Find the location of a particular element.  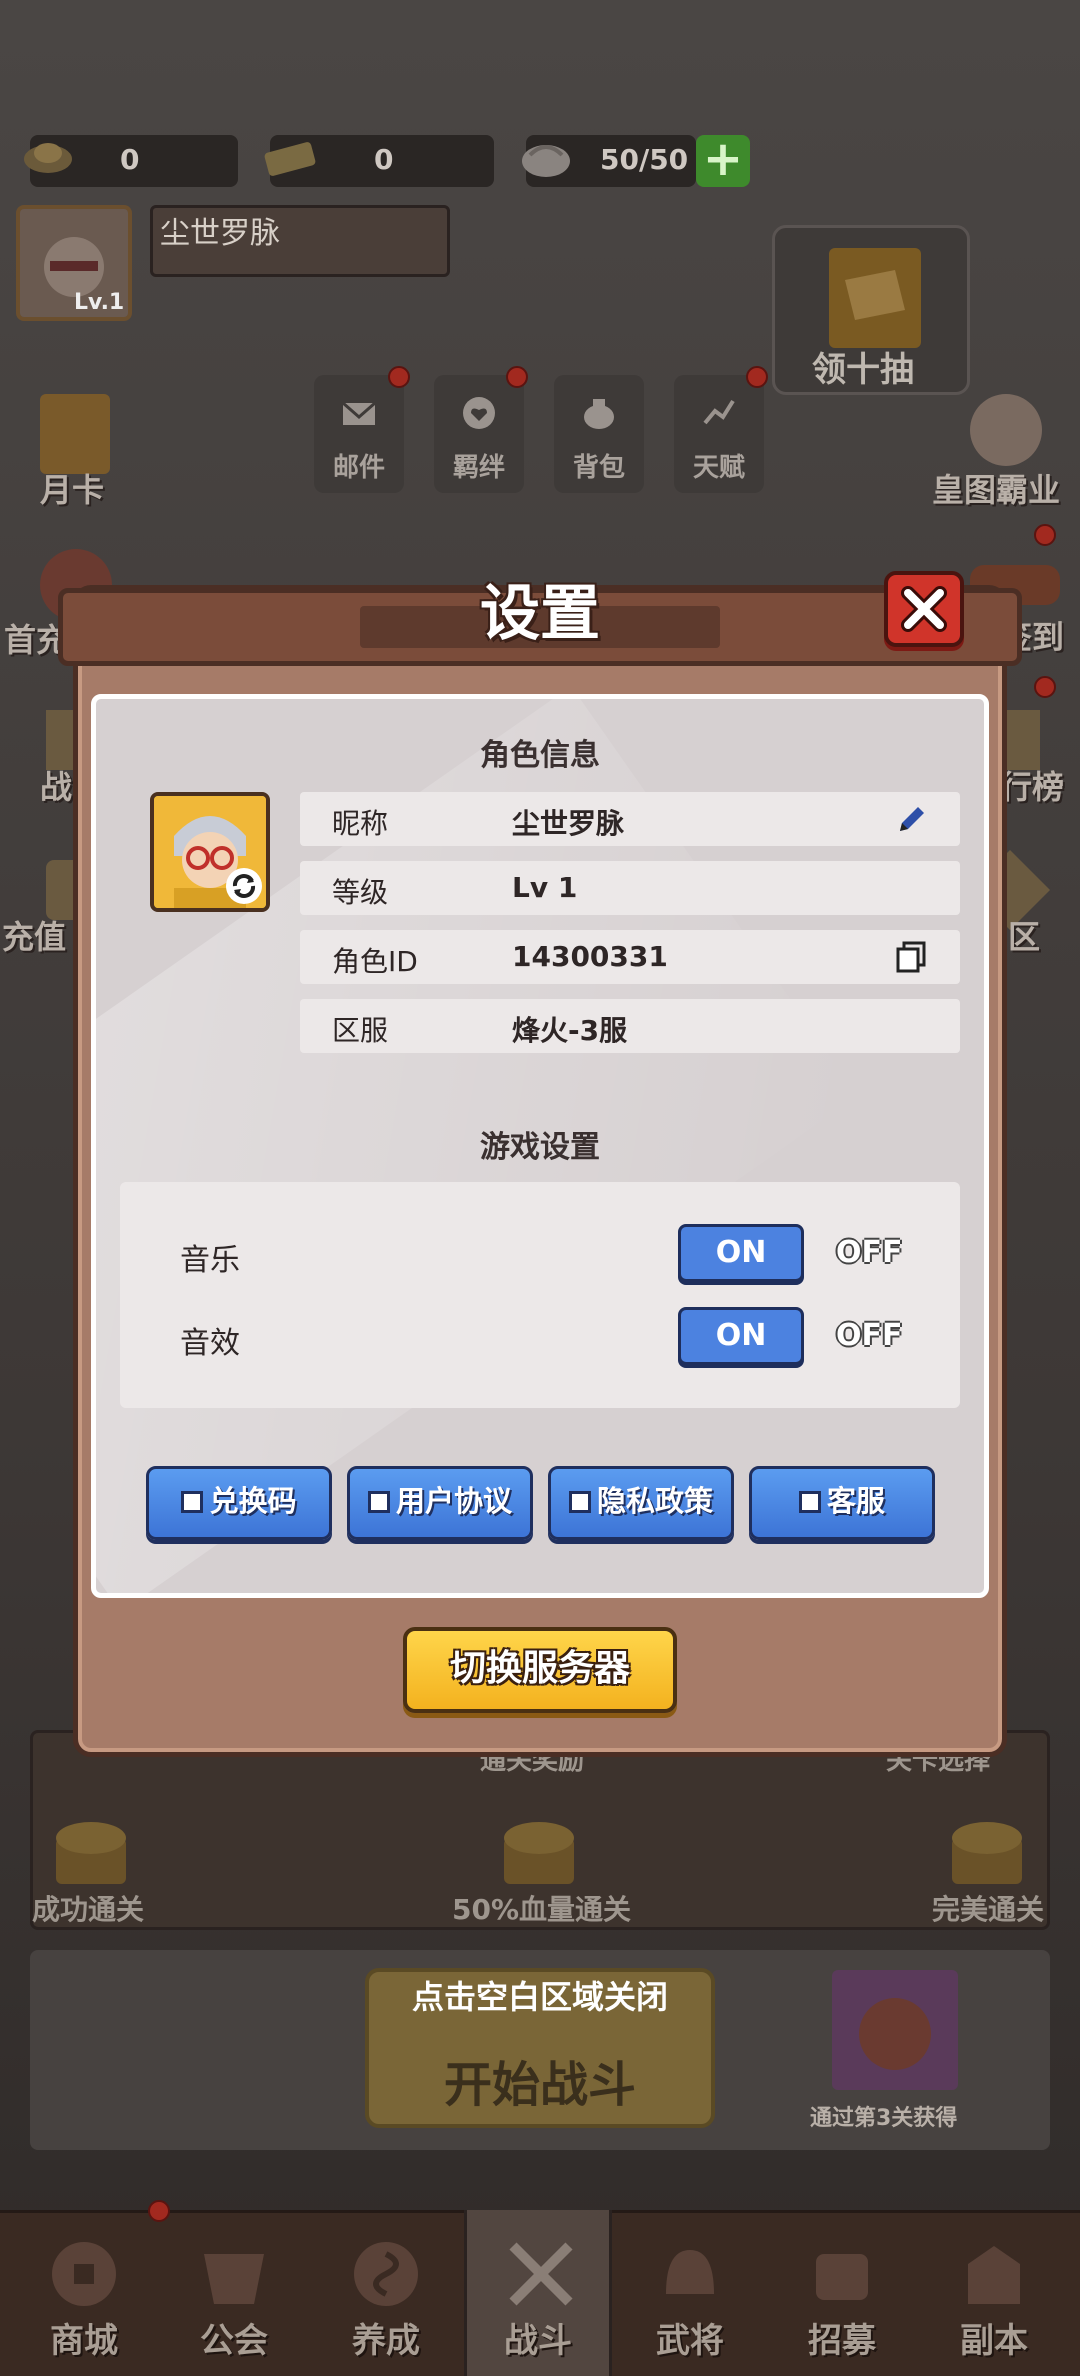

role-id-value: 14300331 is located at coordinates (590, 956).